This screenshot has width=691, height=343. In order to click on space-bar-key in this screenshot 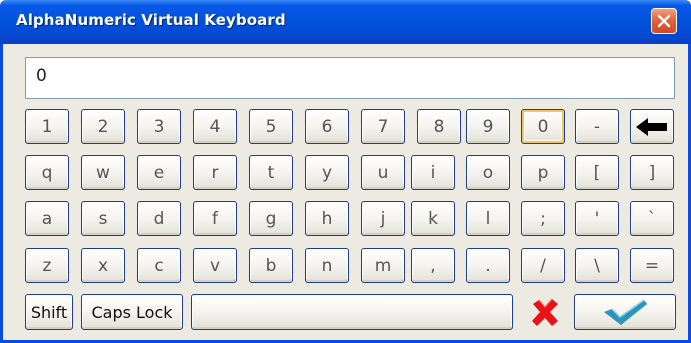, I will do `click(352, 312)`.